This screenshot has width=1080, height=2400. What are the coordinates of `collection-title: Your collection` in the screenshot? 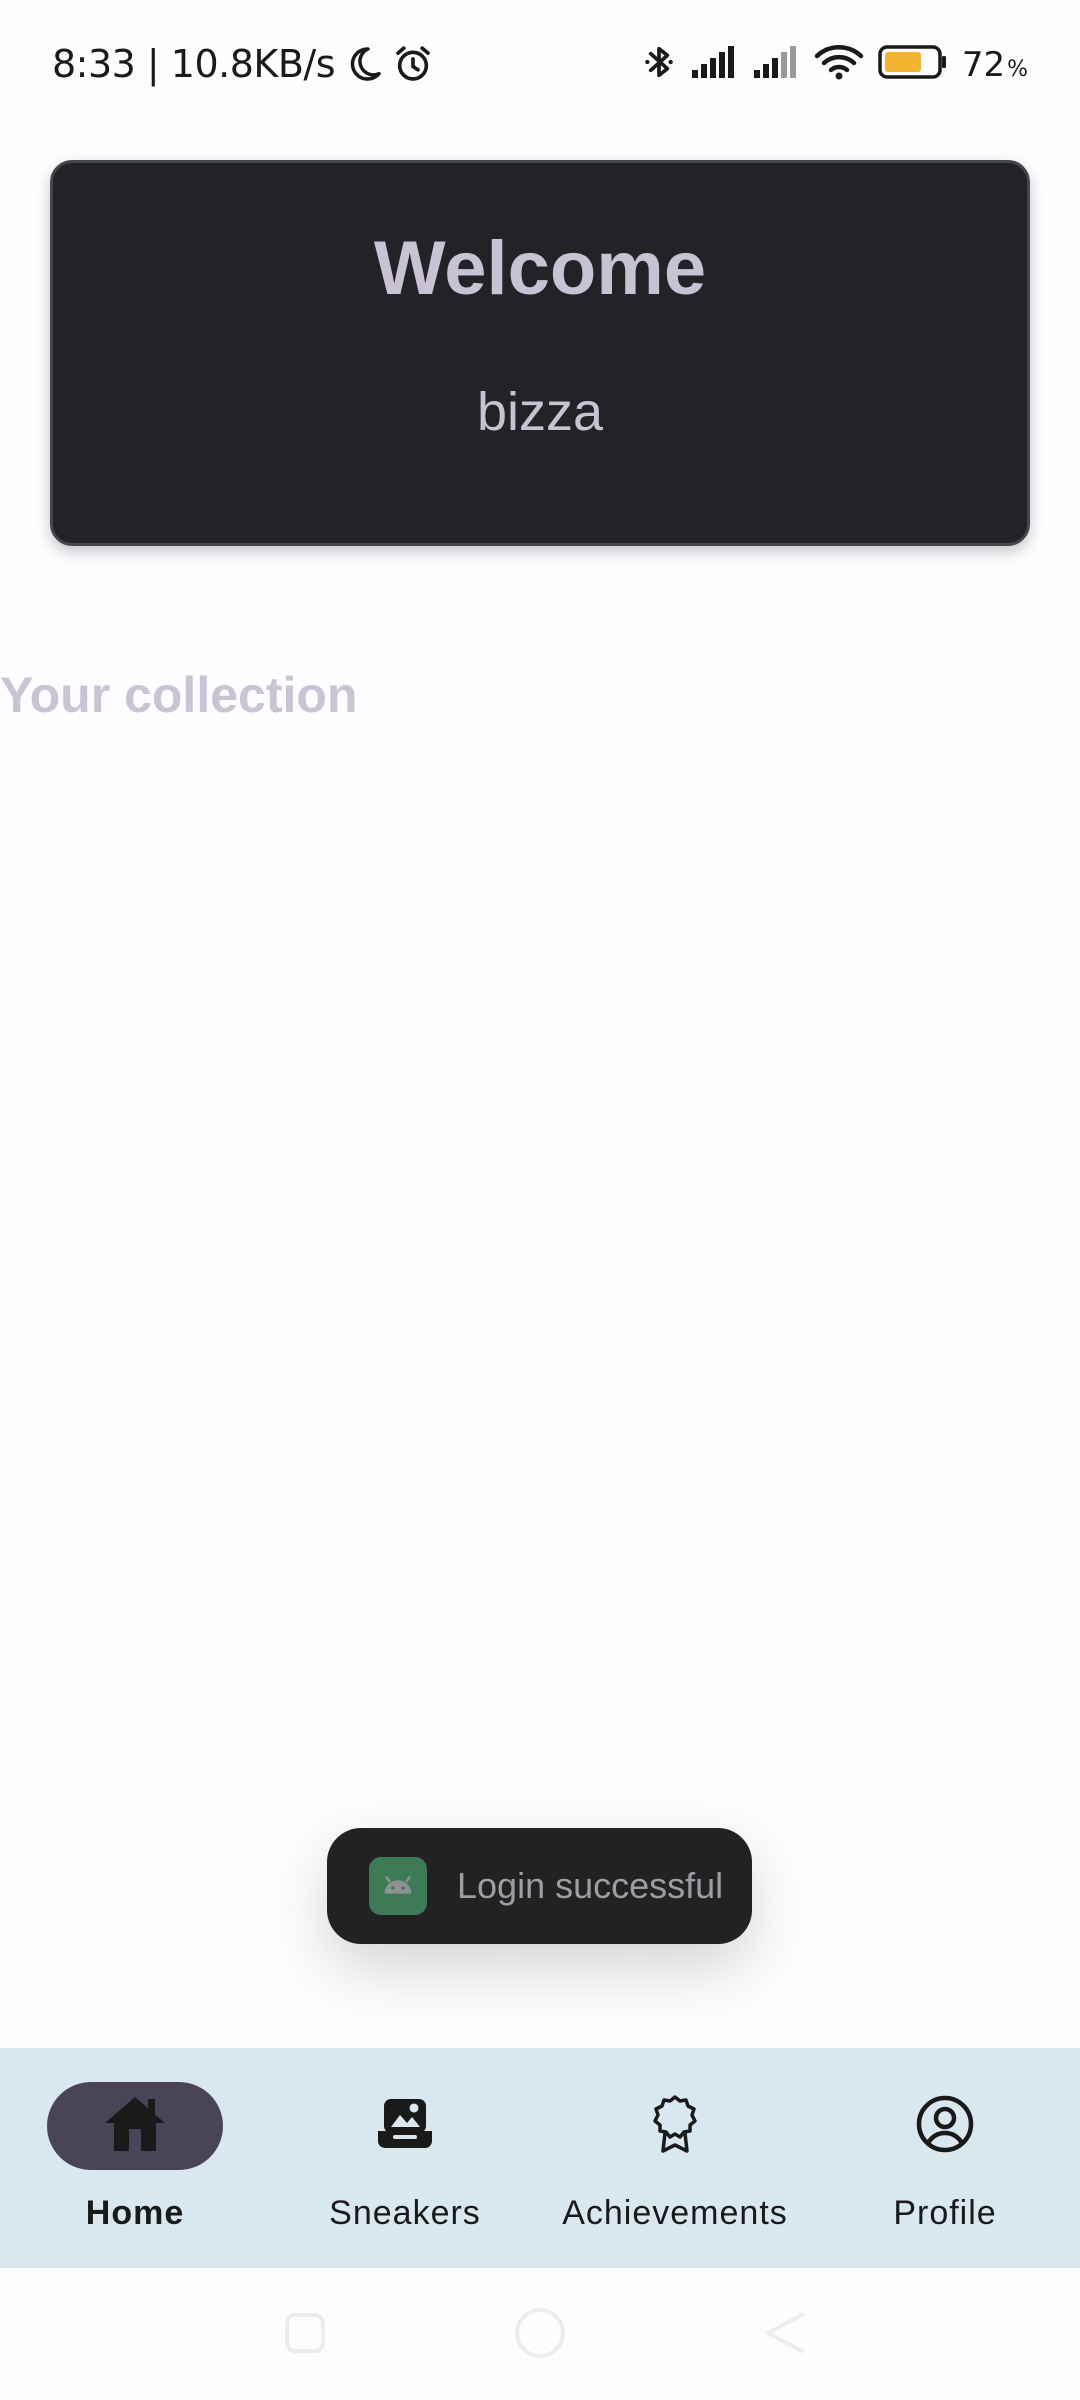 It's located at (179, 695).